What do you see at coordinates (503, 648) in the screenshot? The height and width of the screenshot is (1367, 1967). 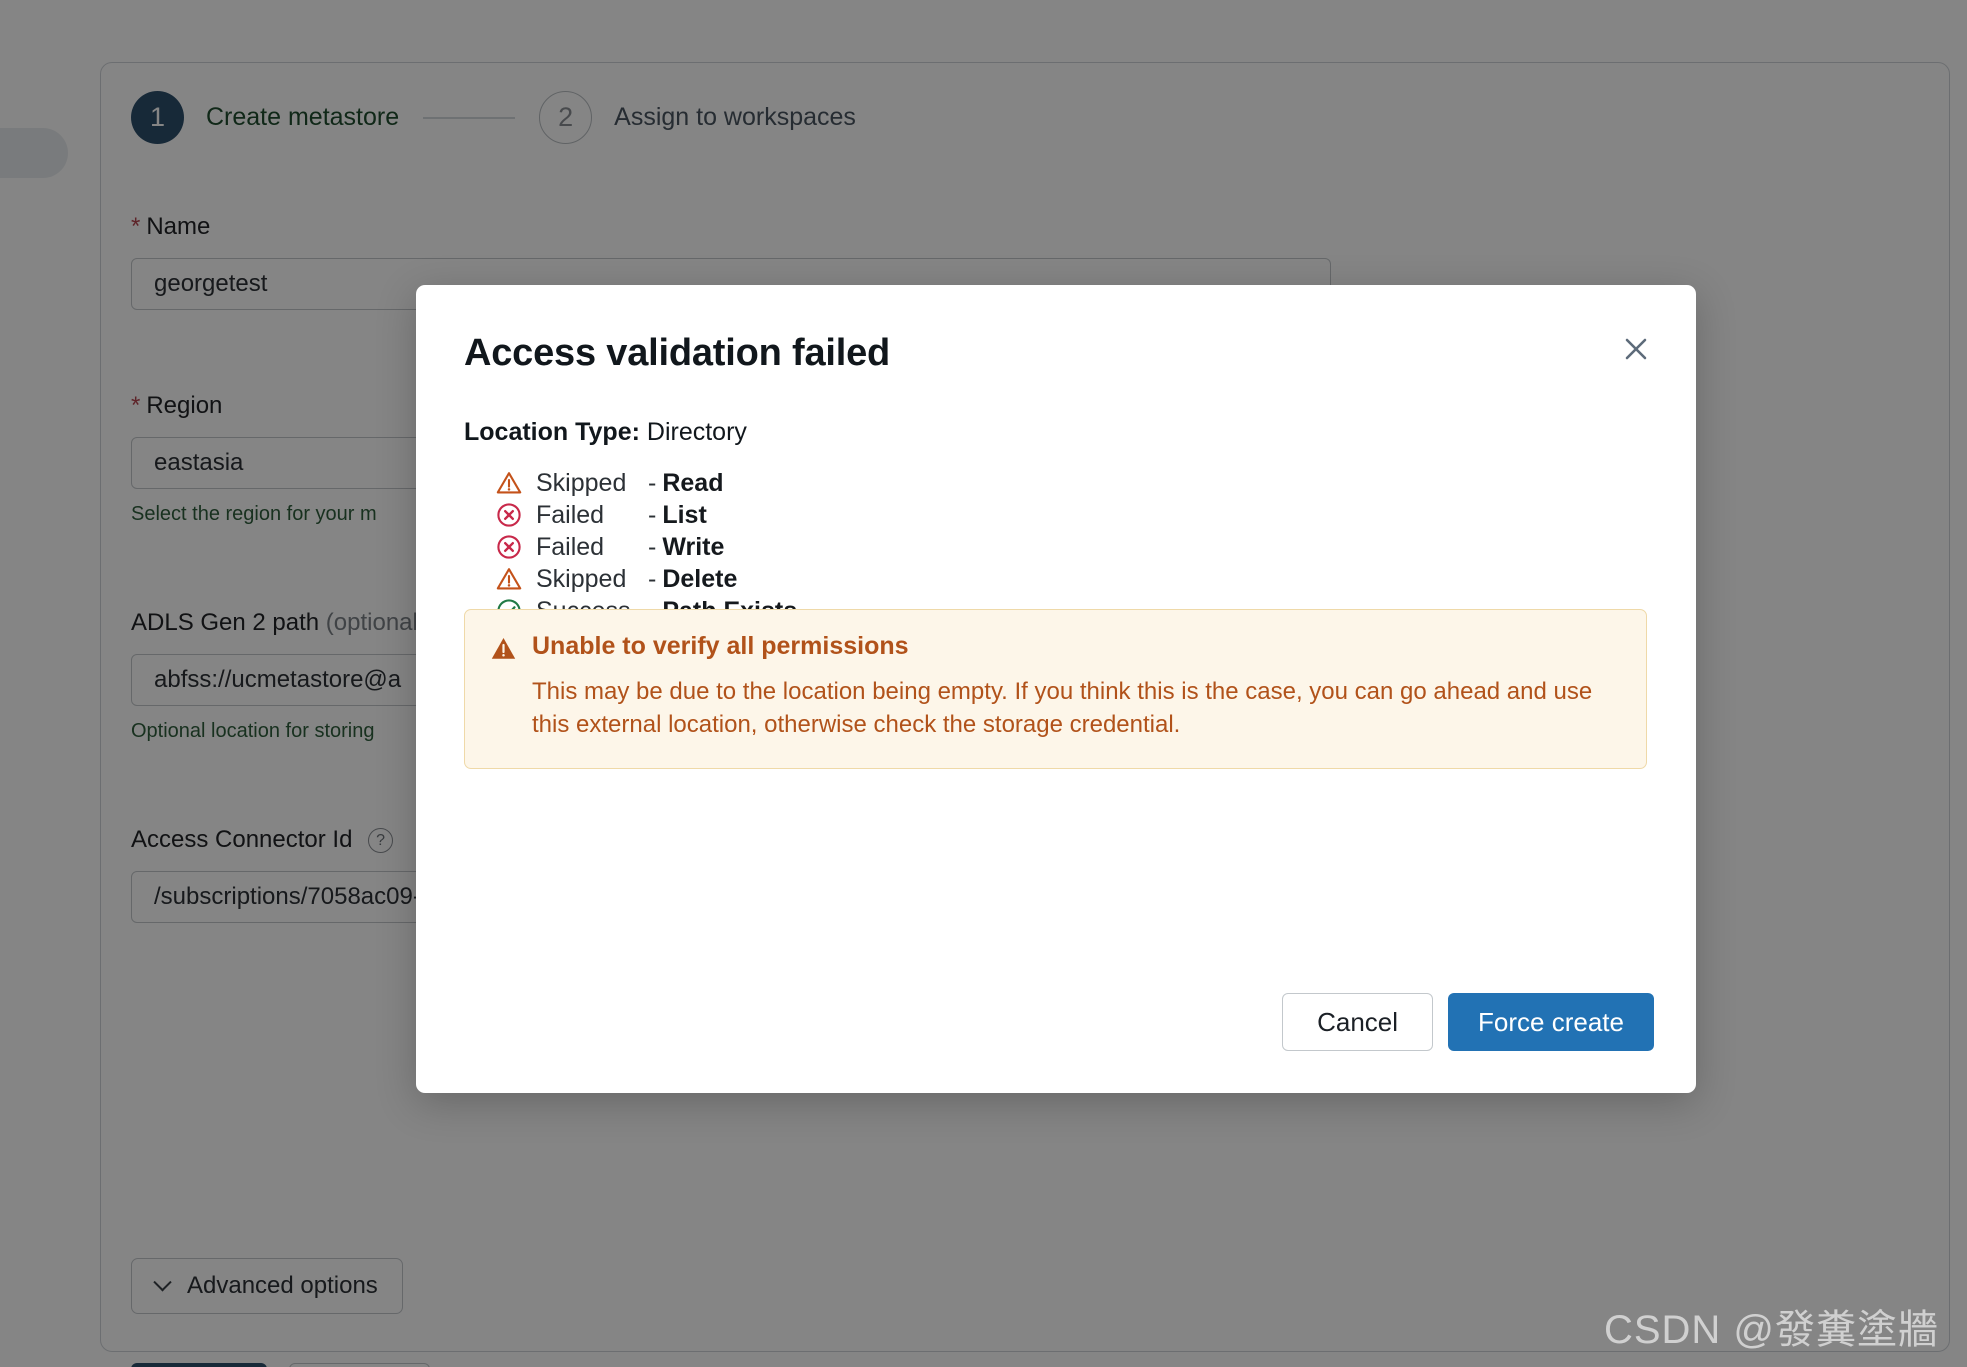 I see `warning-triangle-filled-icon` at bounding box center [503, 648].